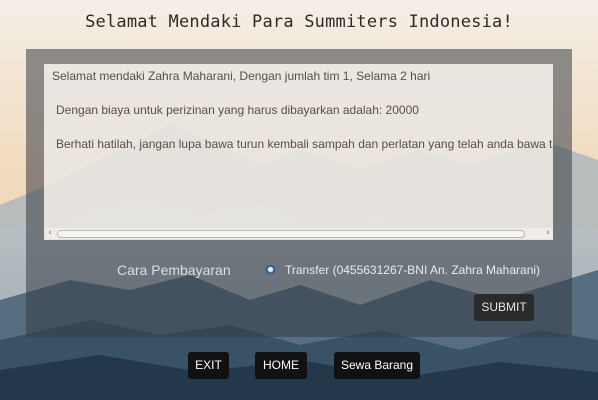 This screenshot has width=598, height=400. I want to click on transfer-radio, so click(270, 269).